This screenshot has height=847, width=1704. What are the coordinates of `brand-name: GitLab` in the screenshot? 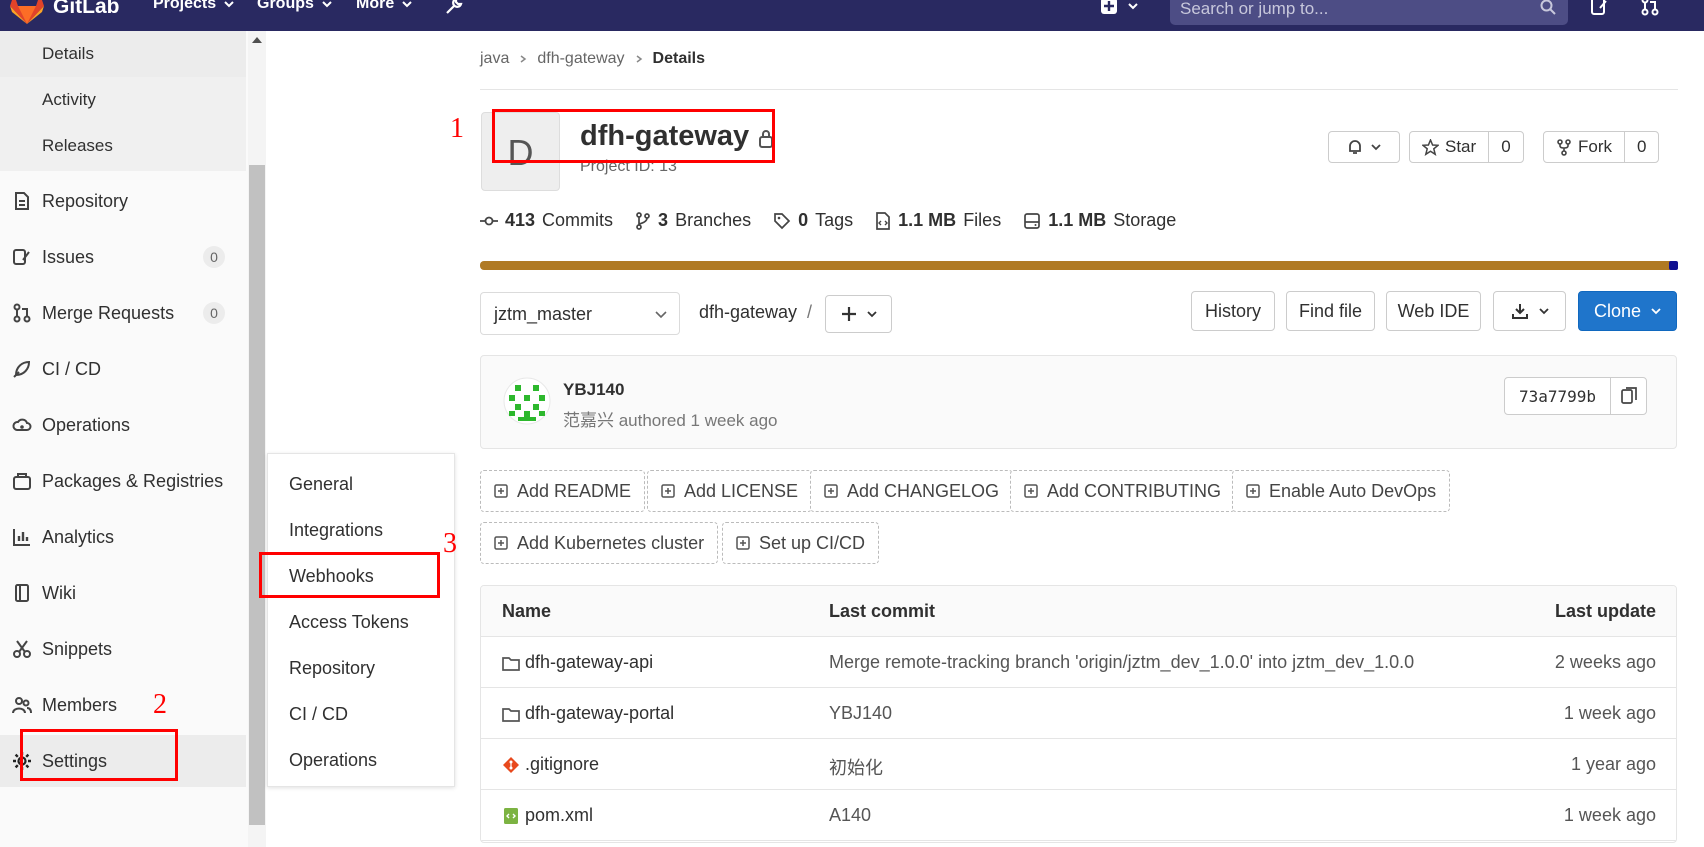 It's located at (86, 9).